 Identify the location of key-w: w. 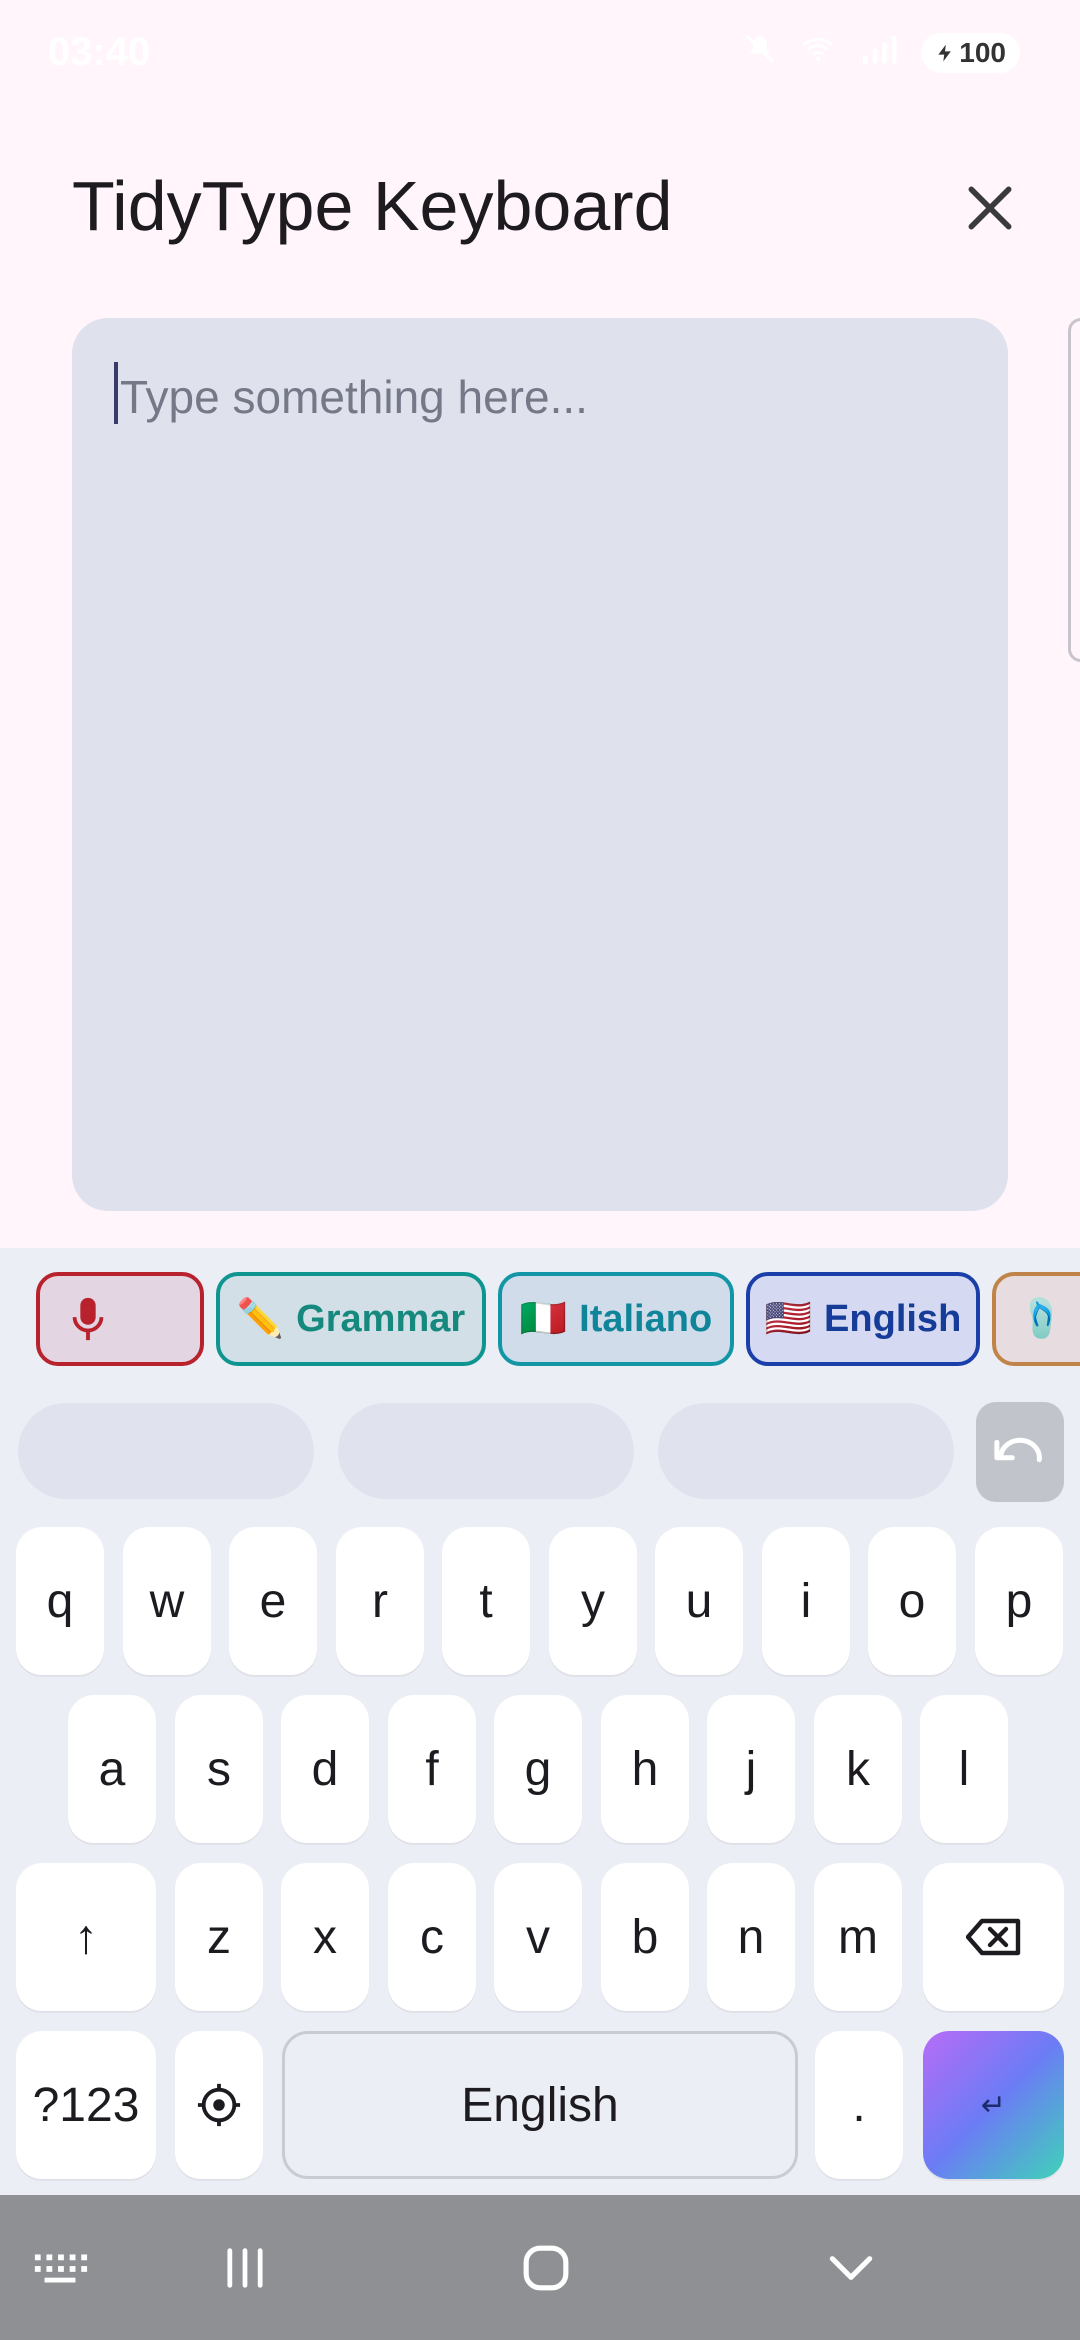
(167, 1601).